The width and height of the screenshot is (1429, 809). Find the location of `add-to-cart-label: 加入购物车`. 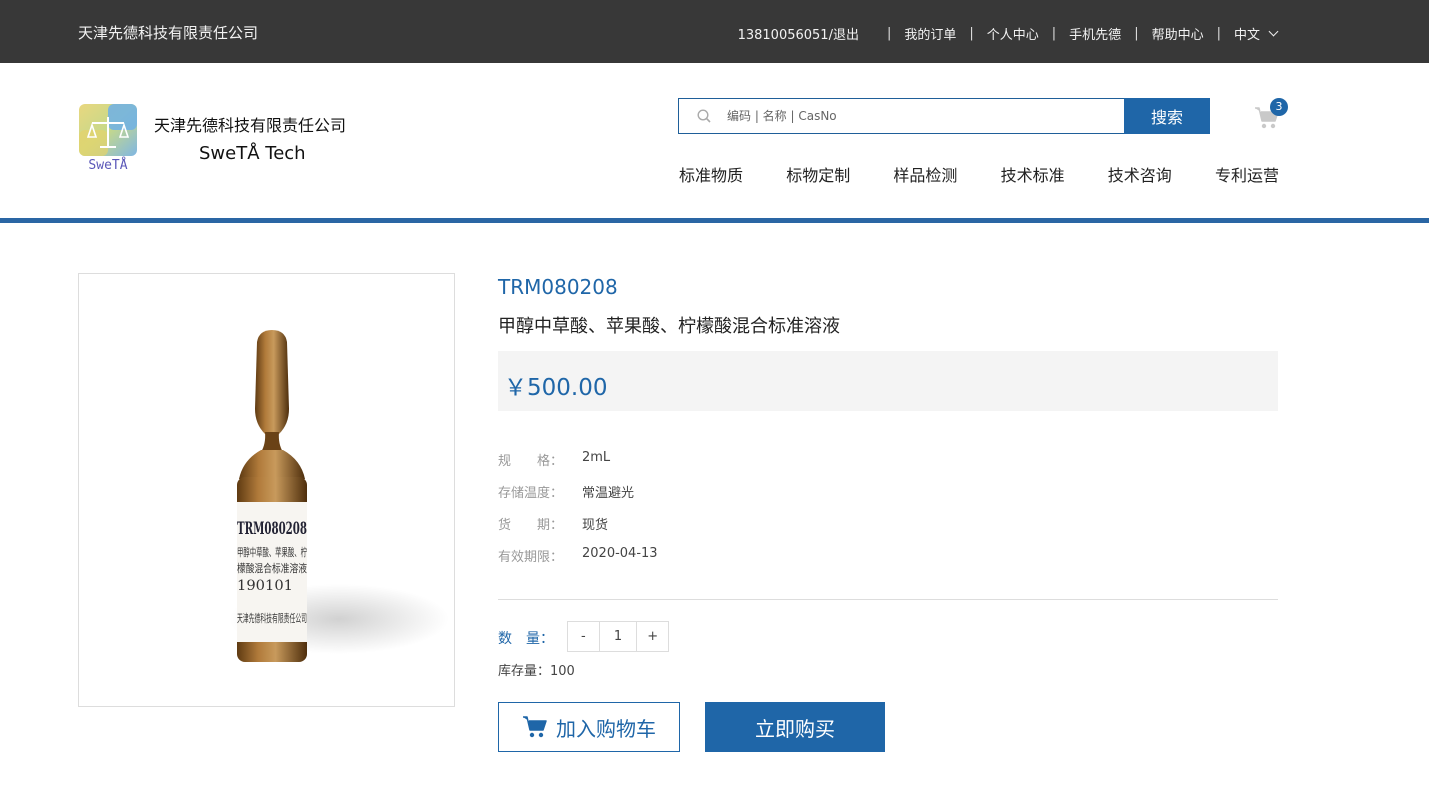

add-to-cart-label: 加入购物车 is located at coordinates (606, 728).